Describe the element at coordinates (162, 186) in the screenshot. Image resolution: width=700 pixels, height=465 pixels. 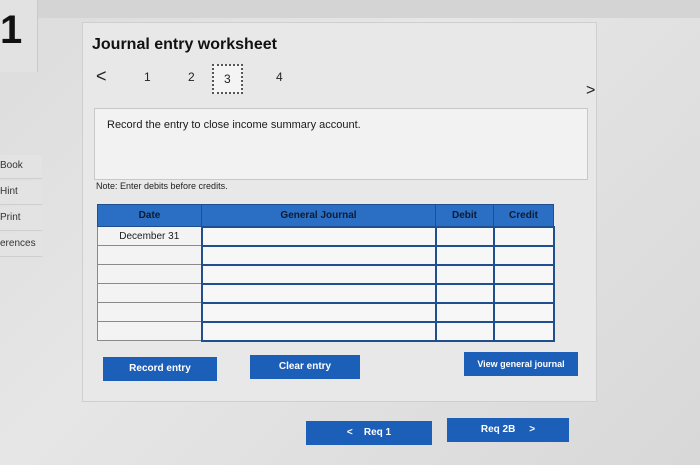
I see `note-text: Note: Enter debits before credits.` at that location.